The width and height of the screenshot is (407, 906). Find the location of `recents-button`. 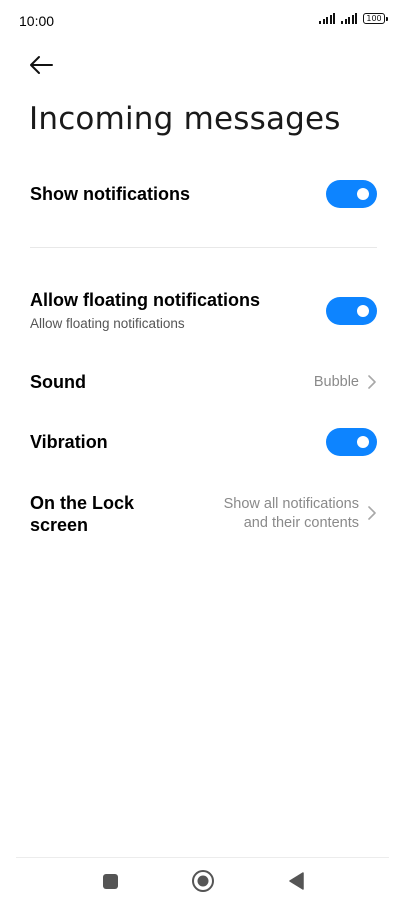

recents-button is located at coordinates (110, 881).